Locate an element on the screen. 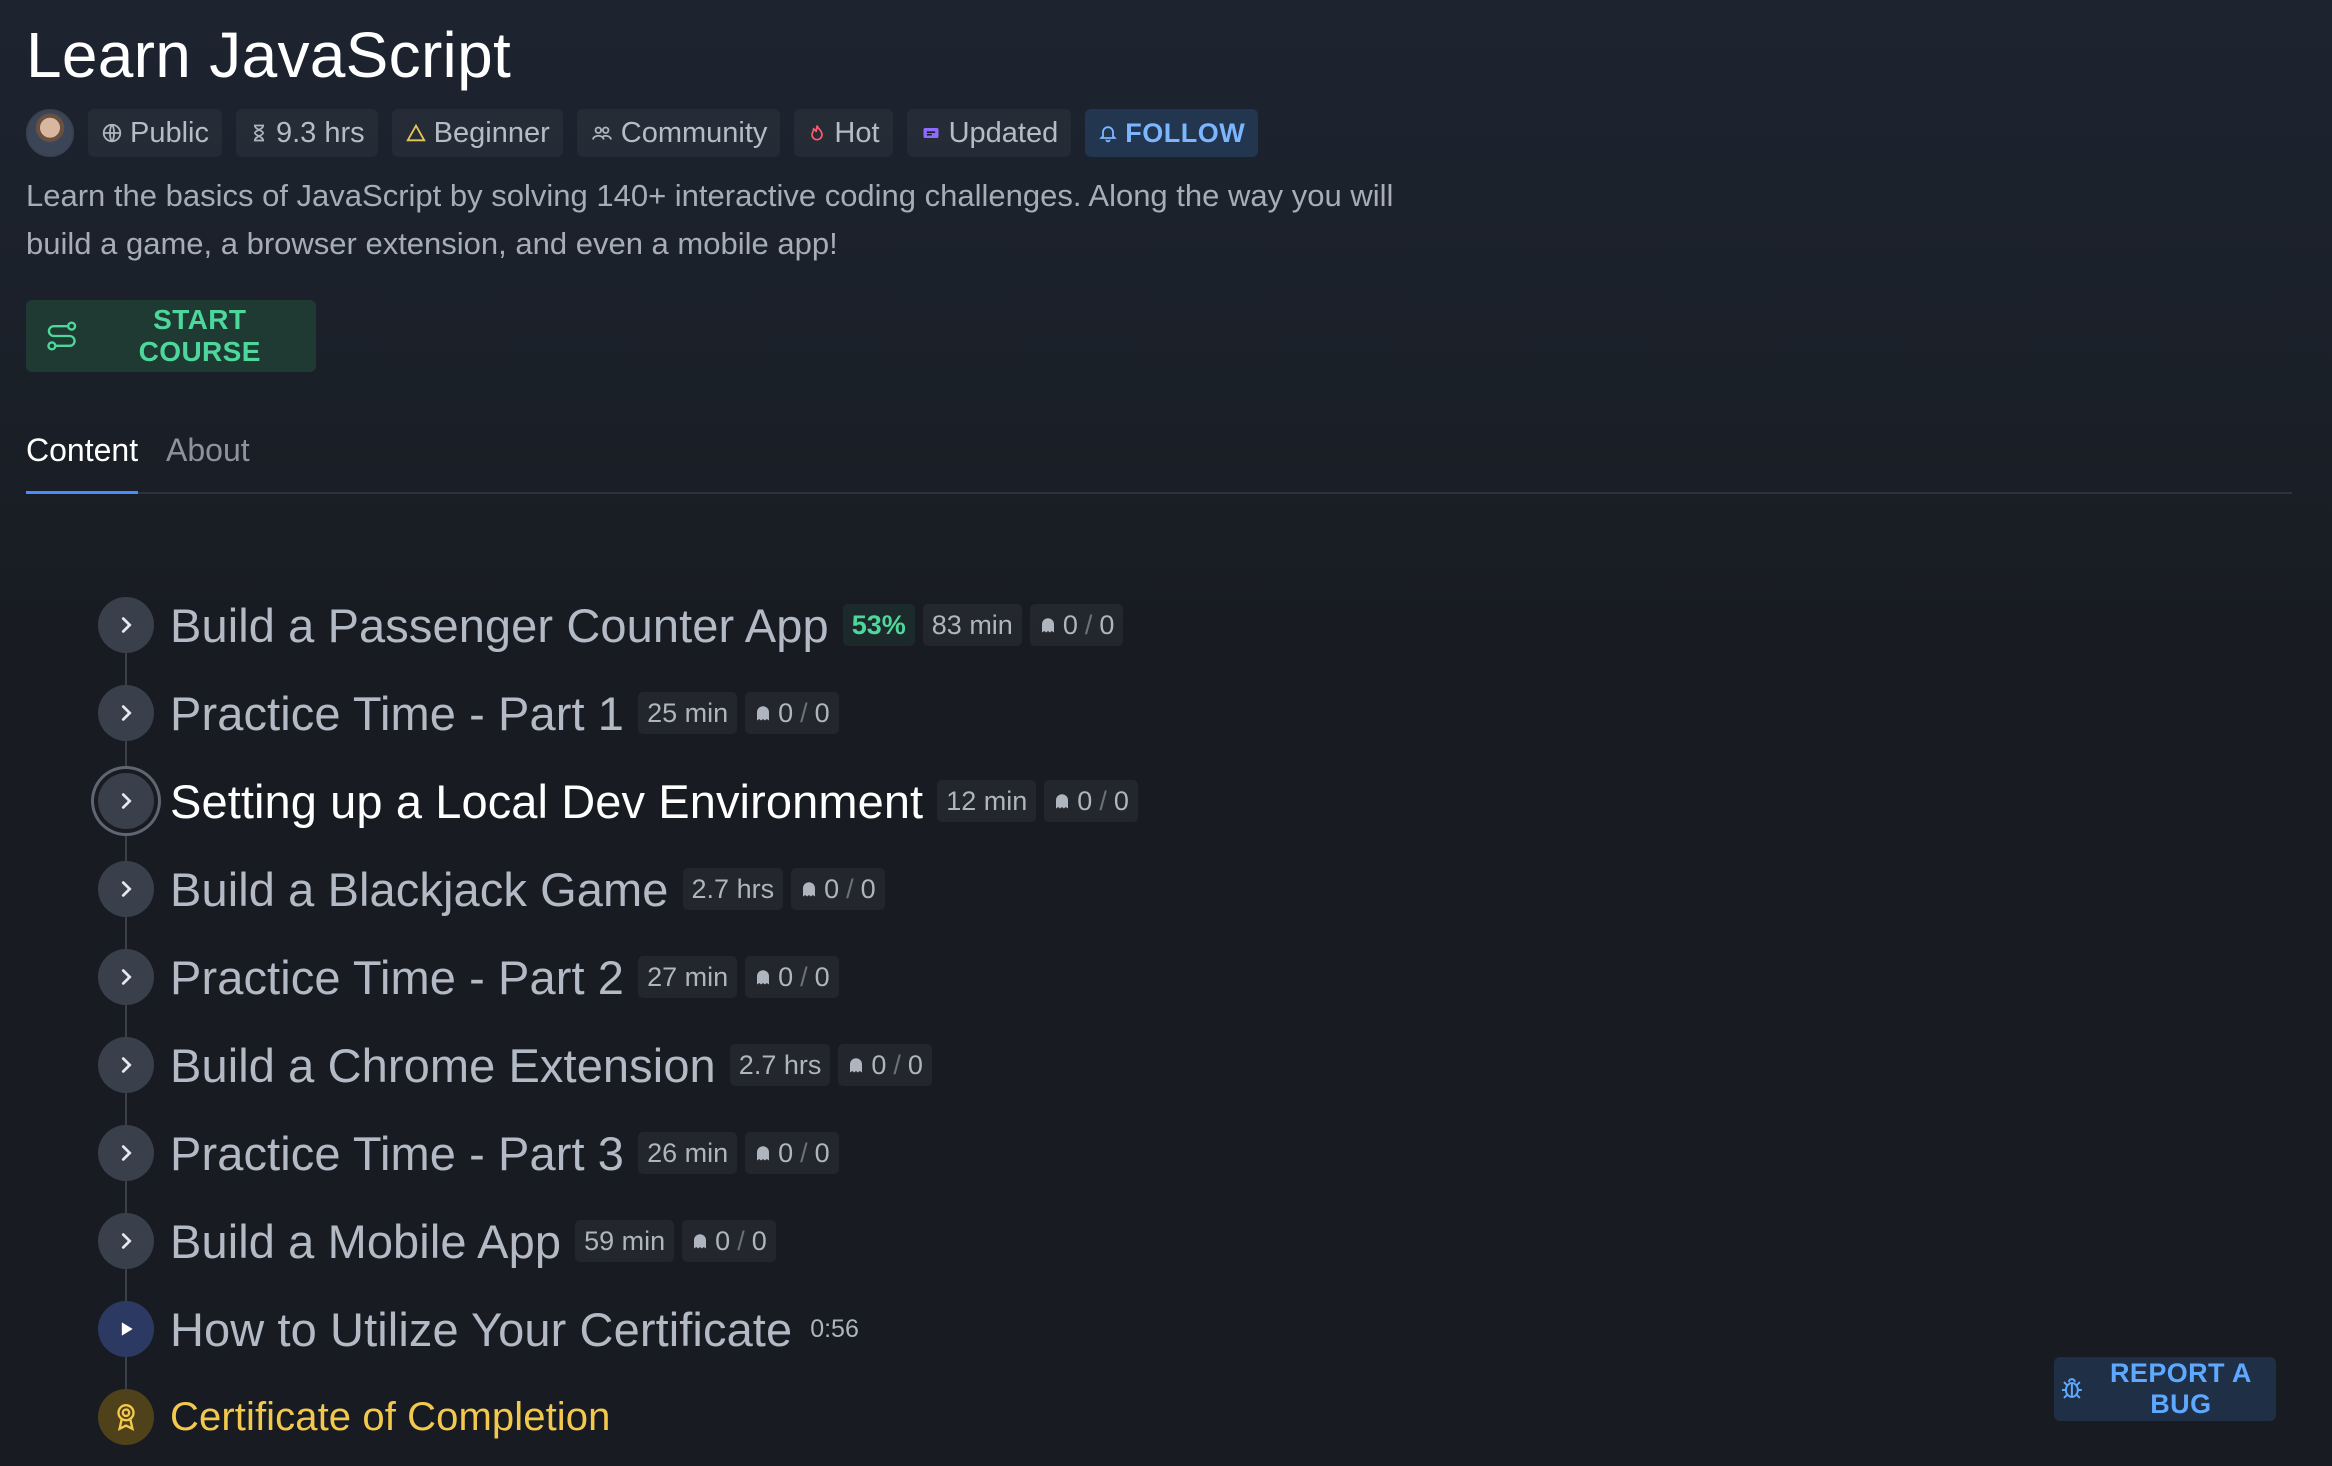 The image size is (2332, 1466). follow-label: FOLLOW is located at coordinates (1185, 132).